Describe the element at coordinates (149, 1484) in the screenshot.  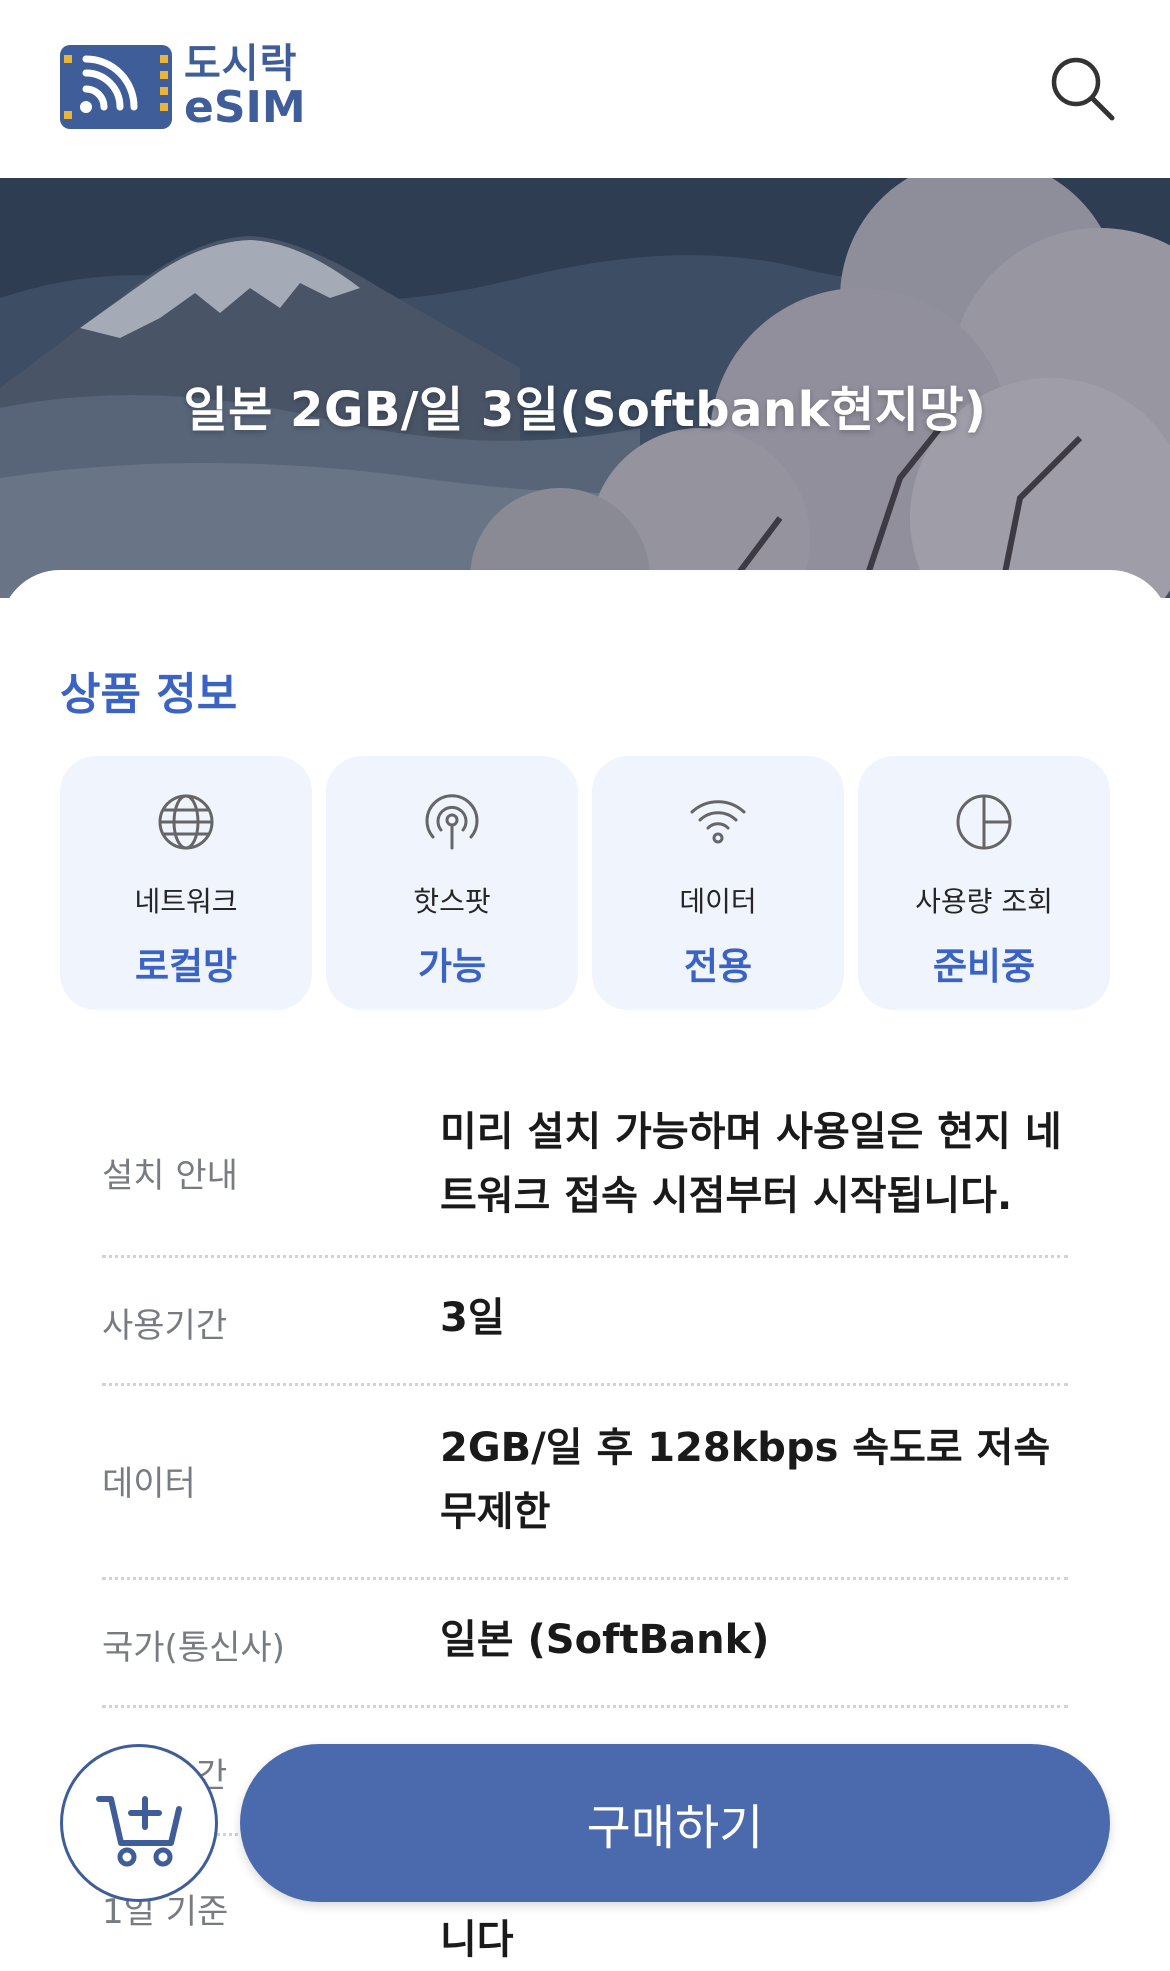
I see `row-label: 데이터` at that location.